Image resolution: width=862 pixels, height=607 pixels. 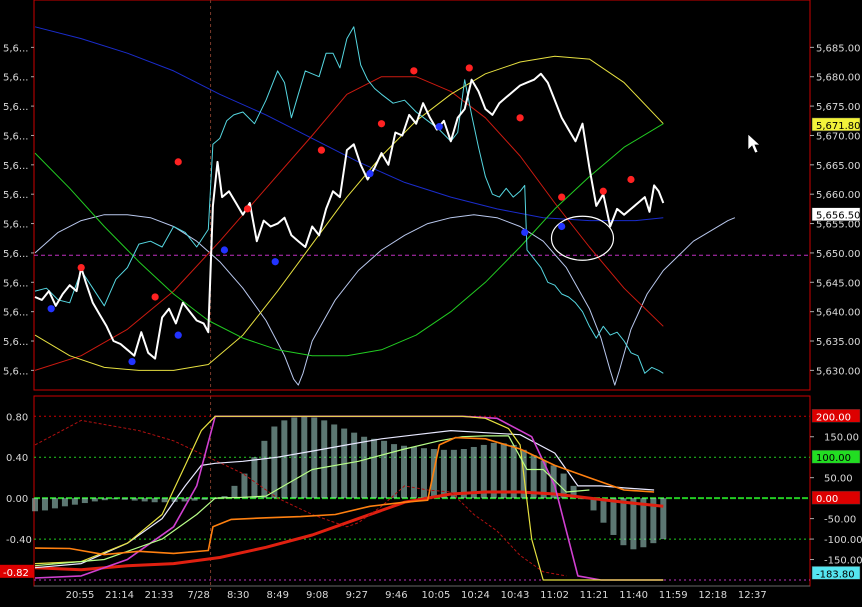 What do you see at coordinates (198, 595) in the screenshot?
I see `x-tick-label: 7/28` at bounding box center [198, 595].